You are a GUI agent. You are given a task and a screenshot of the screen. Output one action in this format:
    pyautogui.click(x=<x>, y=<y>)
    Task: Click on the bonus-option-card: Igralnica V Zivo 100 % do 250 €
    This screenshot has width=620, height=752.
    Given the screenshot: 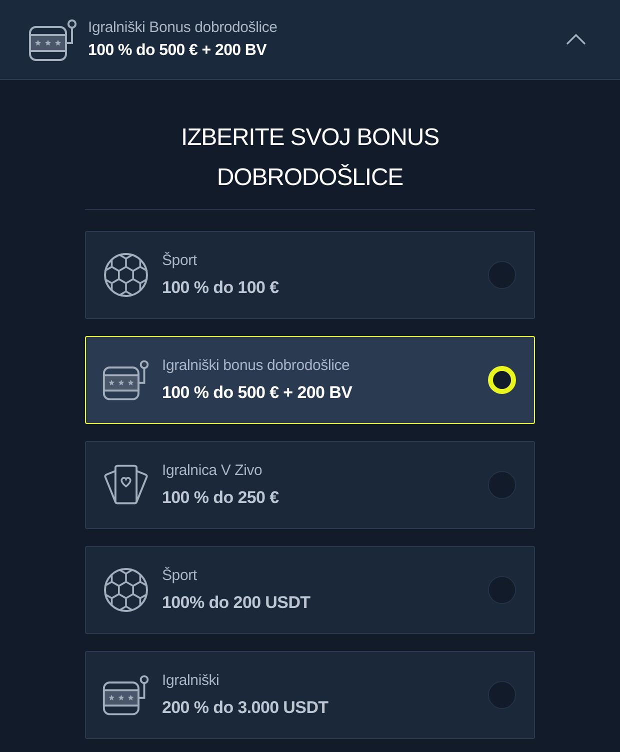 What is the action you would take?
    pyautogui.click(x=310, y=485)
    